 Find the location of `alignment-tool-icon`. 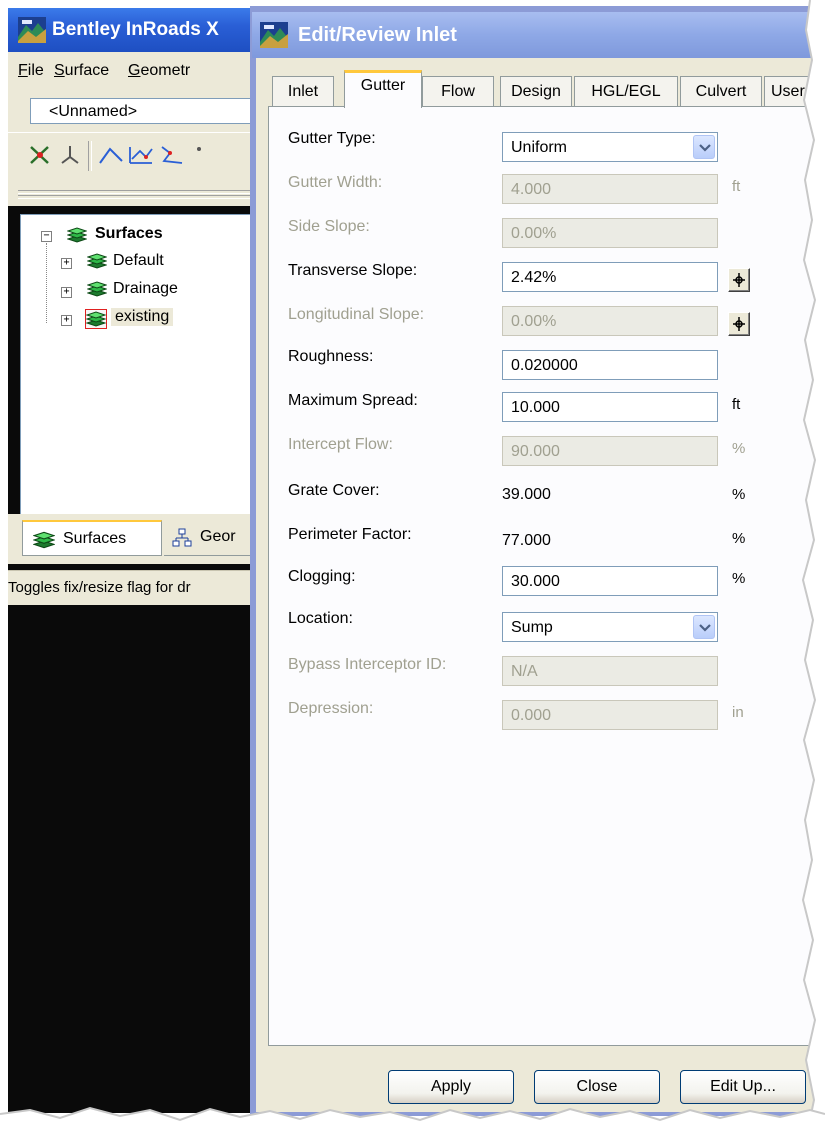

alignment-tool-icon is located at coordinates (111, 155).